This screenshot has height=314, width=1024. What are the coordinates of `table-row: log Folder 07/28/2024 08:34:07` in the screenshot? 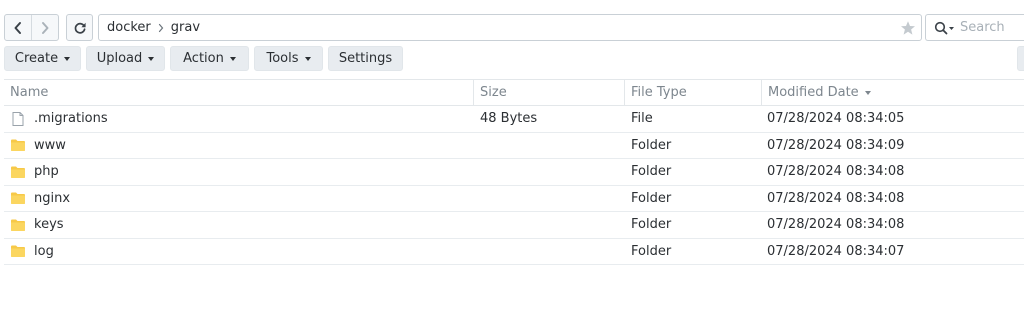 It's located at (514, 252).